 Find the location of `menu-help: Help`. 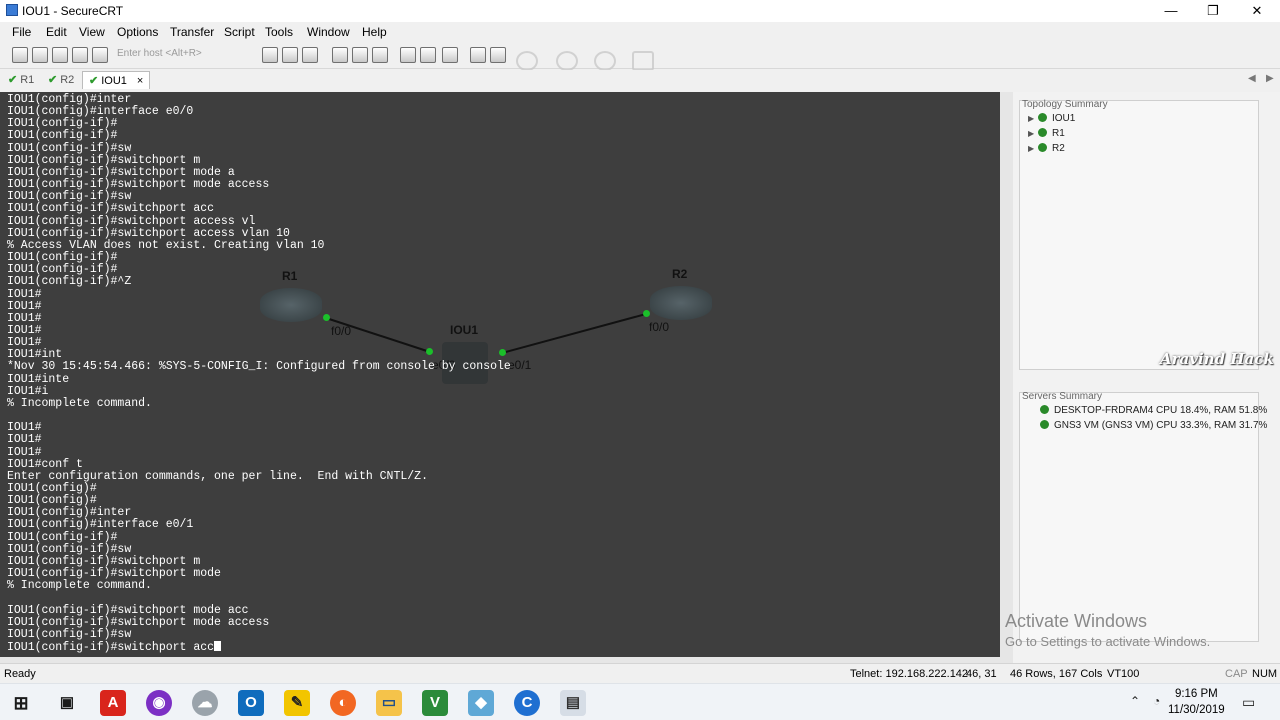

menu-help: Help is located at coordinates (374, 32).